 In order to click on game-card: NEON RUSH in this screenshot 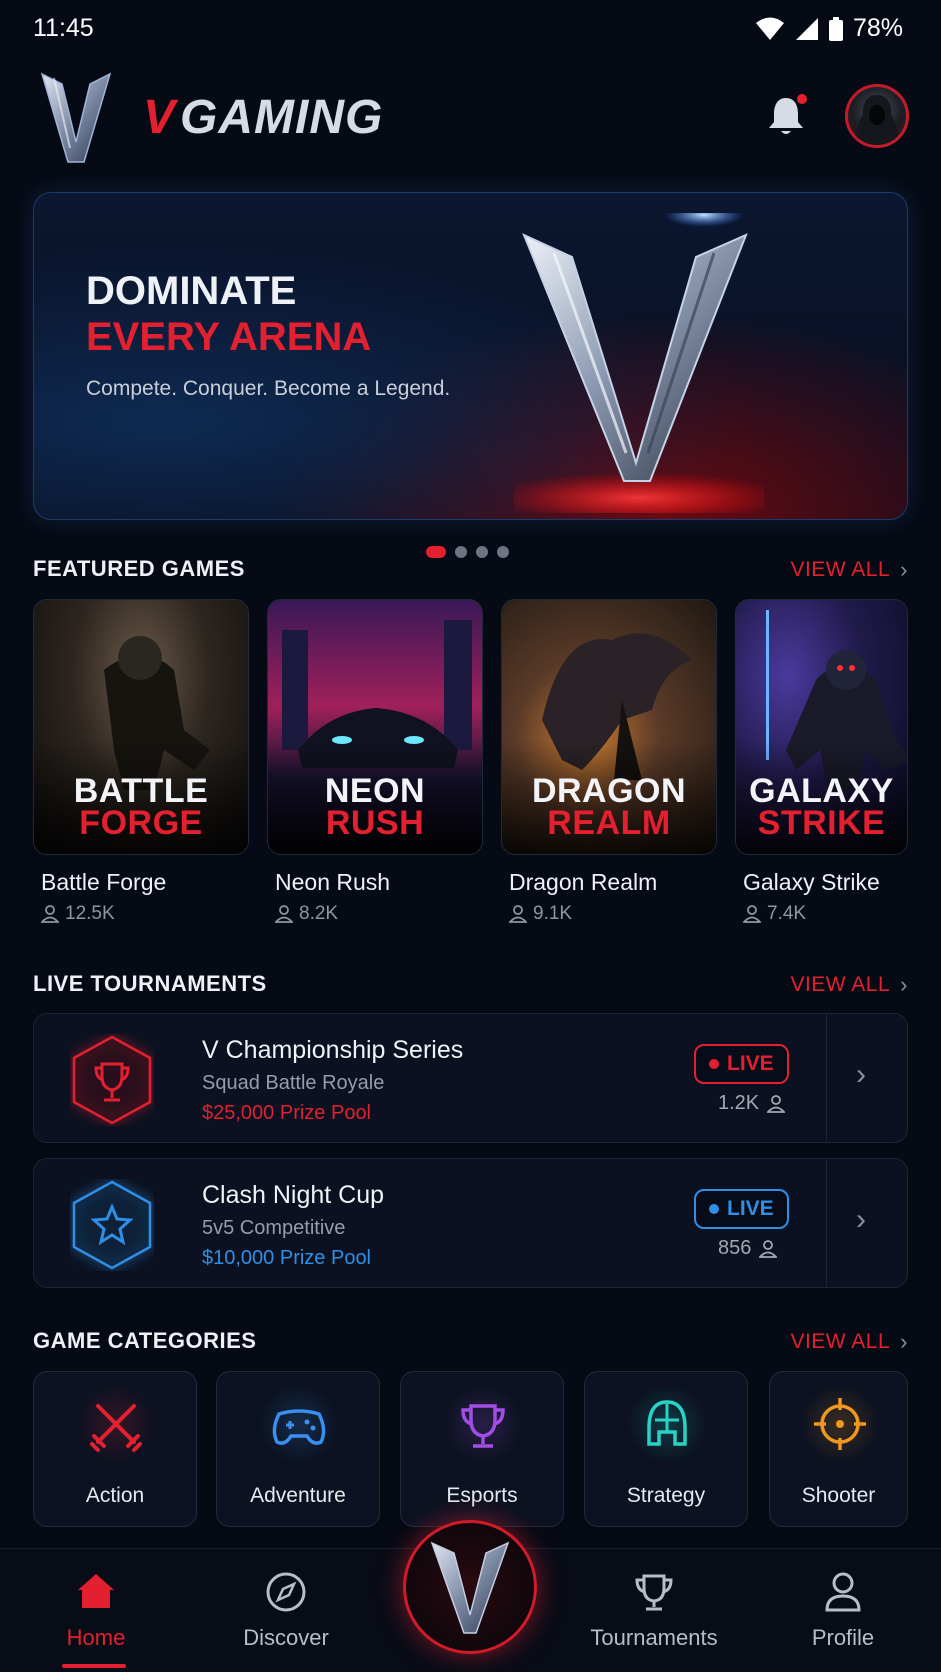, I will do `click(375, 727)`.